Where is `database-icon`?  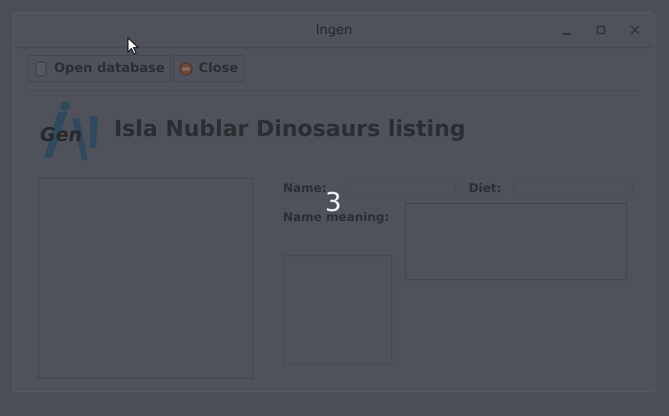 database-icon is located at coordinates (41, 68).